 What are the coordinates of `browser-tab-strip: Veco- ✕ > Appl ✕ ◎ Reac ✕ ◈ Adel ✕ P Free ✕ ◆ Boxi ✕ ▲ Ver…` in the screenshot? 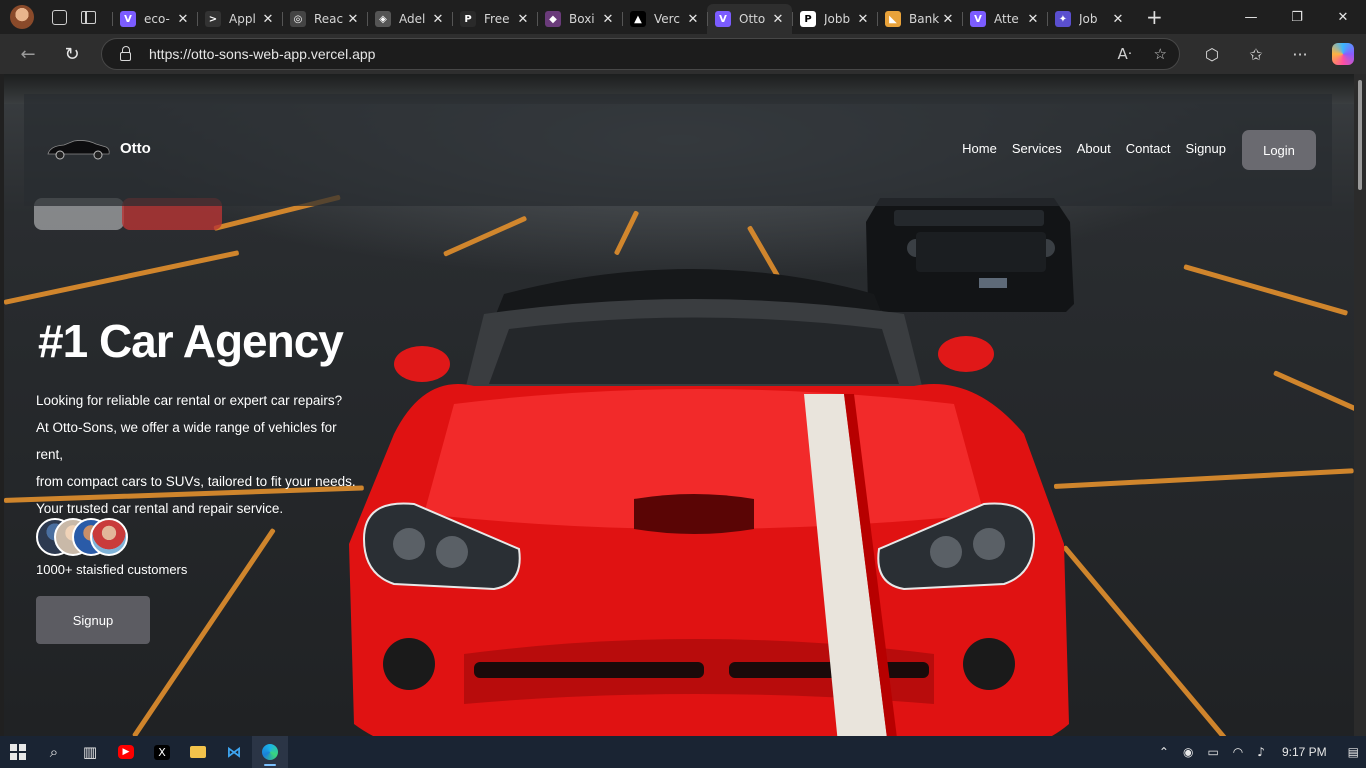 It's located at (683, 17).